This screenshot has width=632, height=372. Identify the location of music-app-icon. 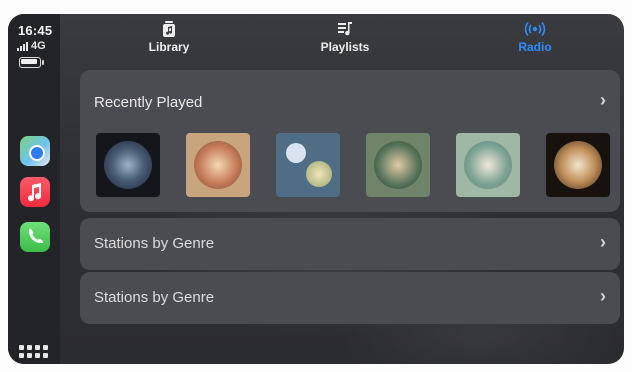
(35, 192).